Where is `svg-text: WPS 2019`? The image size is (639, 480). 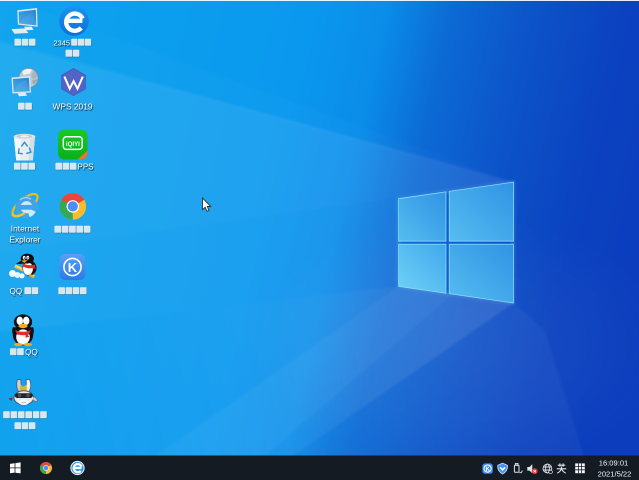 svg-text: WPS 2019 is located at coordinates (72, 107).